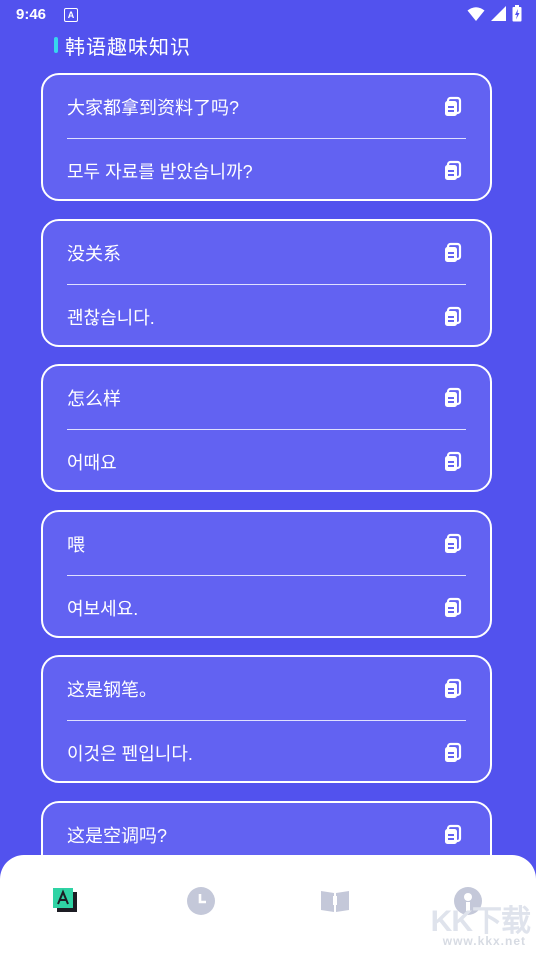 This screenshot has height=954, width=536. What do you see at coordinates (71, 15) in the screenshot?
I see `app-notification-icon: A` at bounding box center [71, 15].